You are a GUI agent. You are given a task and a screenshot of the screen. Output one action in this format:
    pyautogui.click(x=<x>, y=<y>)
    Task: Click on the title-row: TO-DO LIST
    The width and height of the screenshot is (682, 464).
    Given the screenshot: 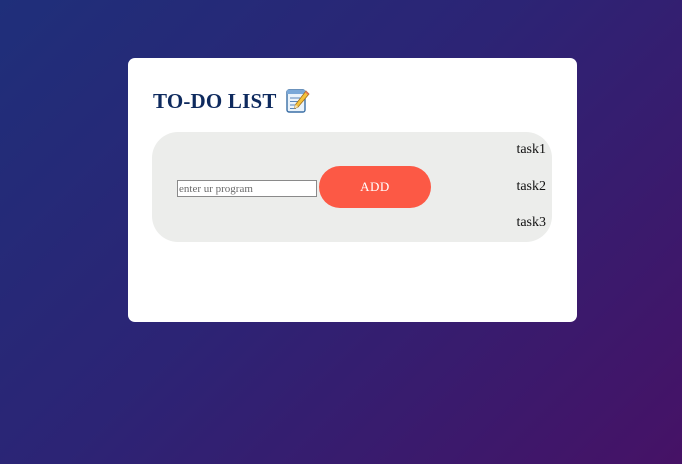 What is the action you would take?
    pyautogui.click(x=231, y=101)
    